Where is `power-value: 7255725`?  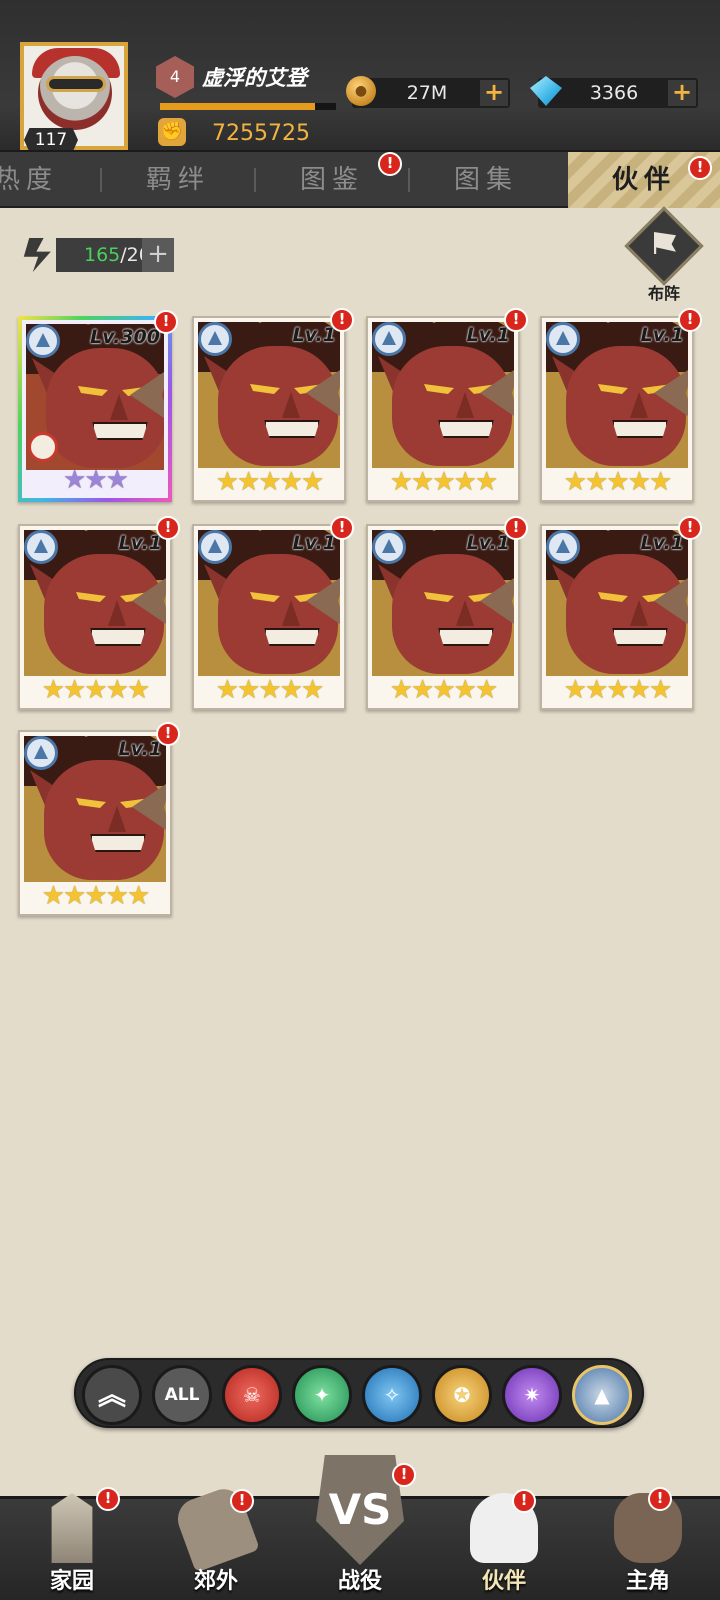
power-value: 7255725 is located at coordinates (261, 133).